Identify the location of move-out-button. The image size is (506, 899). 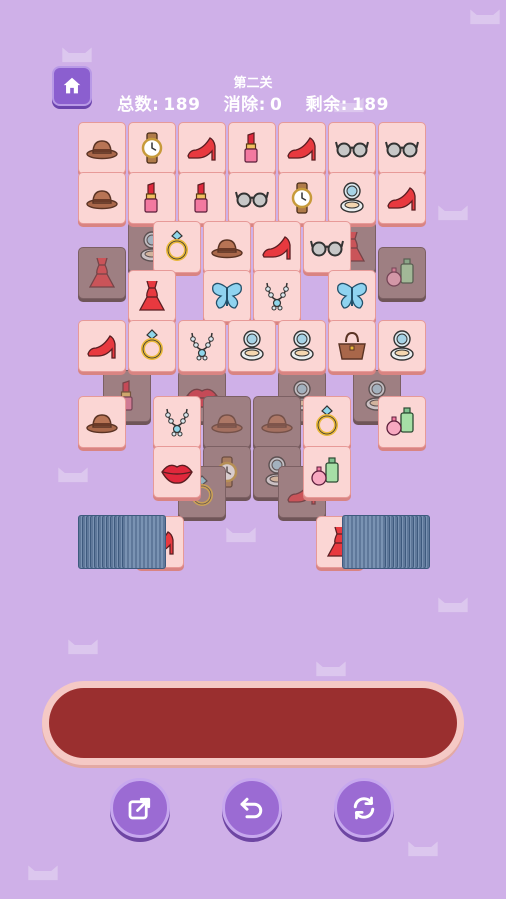
(140, 808).